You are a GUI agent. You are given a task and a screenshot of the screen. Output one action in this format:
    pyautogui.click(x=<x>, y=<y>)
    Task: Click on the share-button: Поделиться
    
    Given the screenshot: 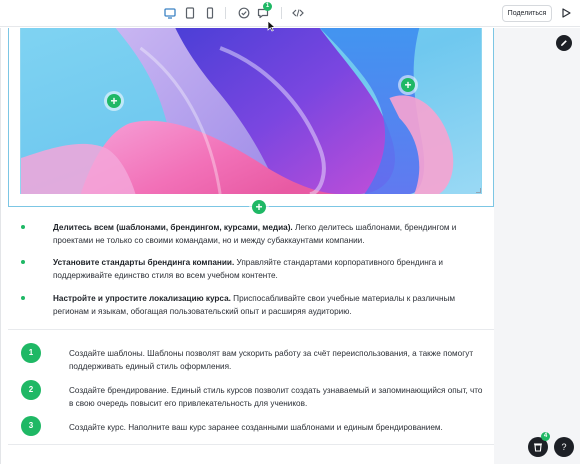 What is the action you would take?
    pyautogui.click(x=527, y=13)
    